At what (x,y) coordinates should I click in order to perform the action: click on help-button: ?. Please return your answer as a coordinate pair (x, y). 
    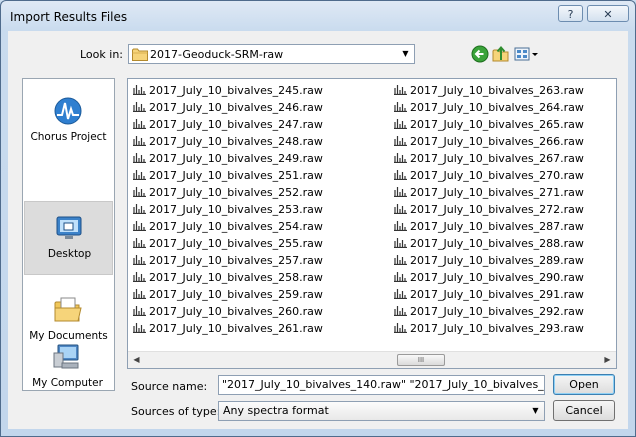
    Looking at the image, I should click on (570, 13).